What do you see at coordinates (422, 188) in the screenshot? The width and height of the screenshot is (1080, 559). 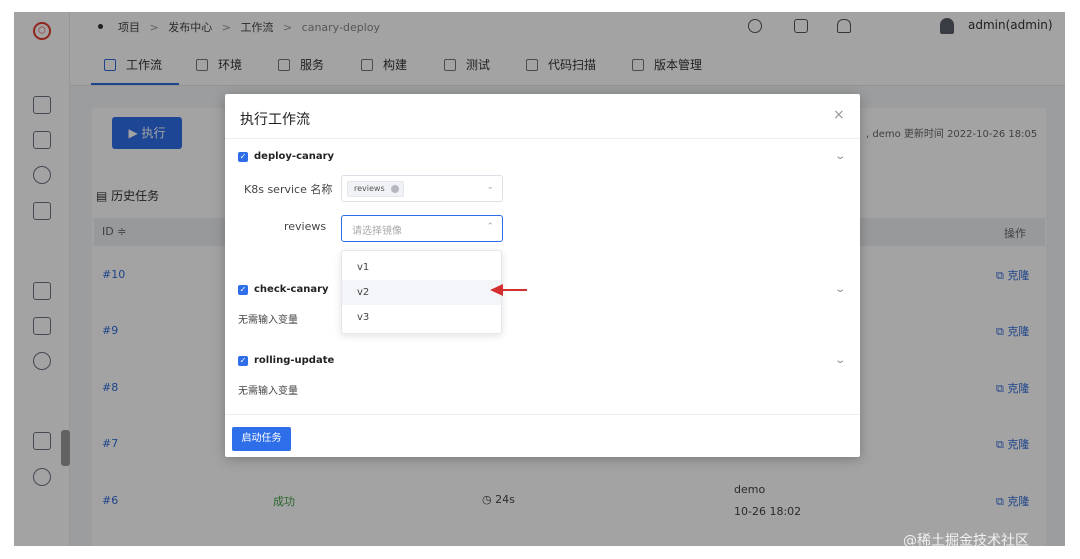 I see `k8s-service-select: reviews ⌄` at bounding box center [422, 188].